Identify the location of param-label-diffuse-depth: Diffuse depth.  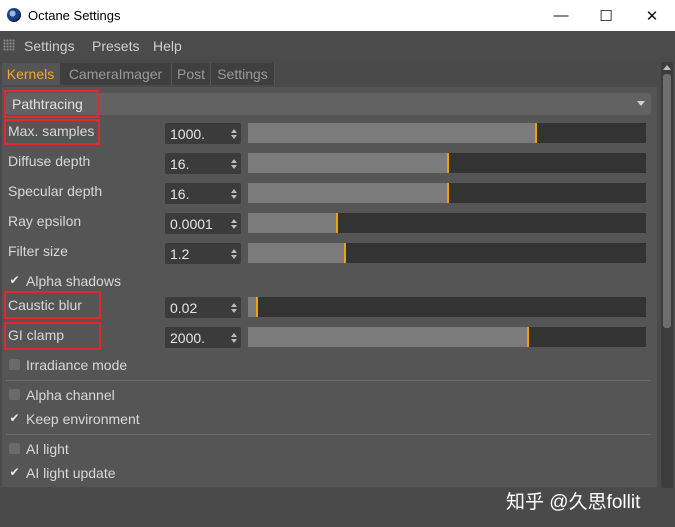
(49, 161).